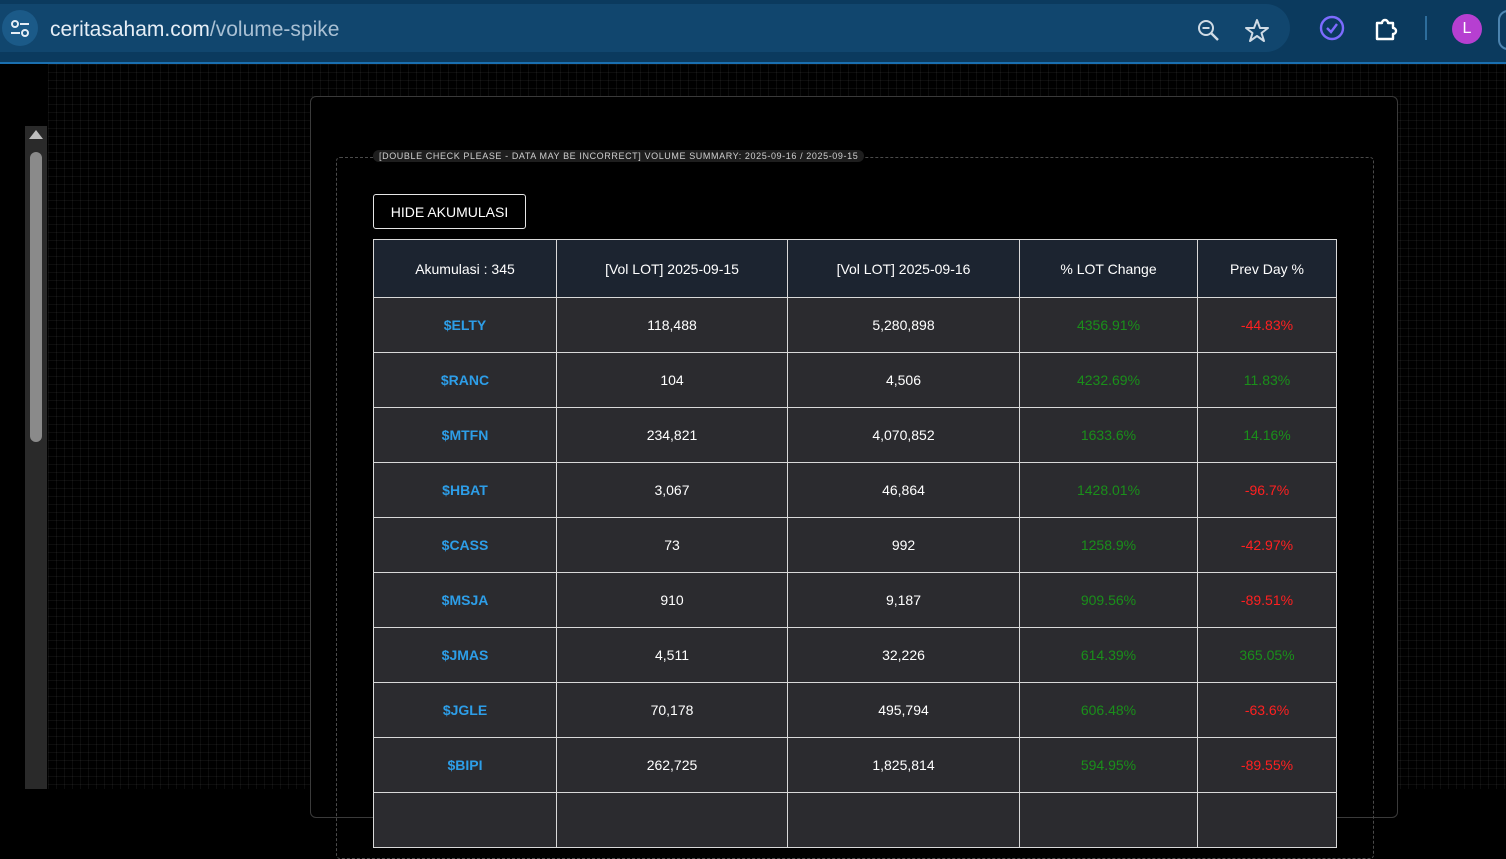 The image size is (1506, 859). I want to click on vol-curr-cell: 32,226, so click(903, 655).